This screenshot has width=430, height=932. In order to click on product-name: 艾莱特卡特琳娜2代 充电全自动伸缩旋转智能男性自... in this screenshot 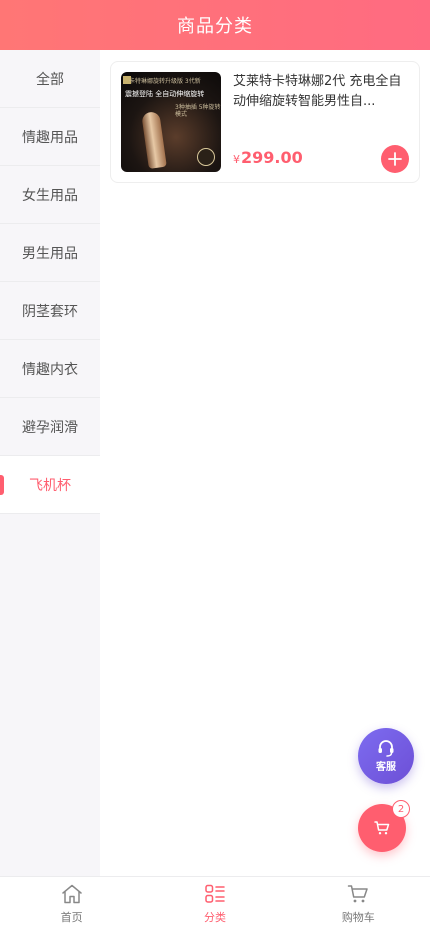, I will do `click(317, 91)`.